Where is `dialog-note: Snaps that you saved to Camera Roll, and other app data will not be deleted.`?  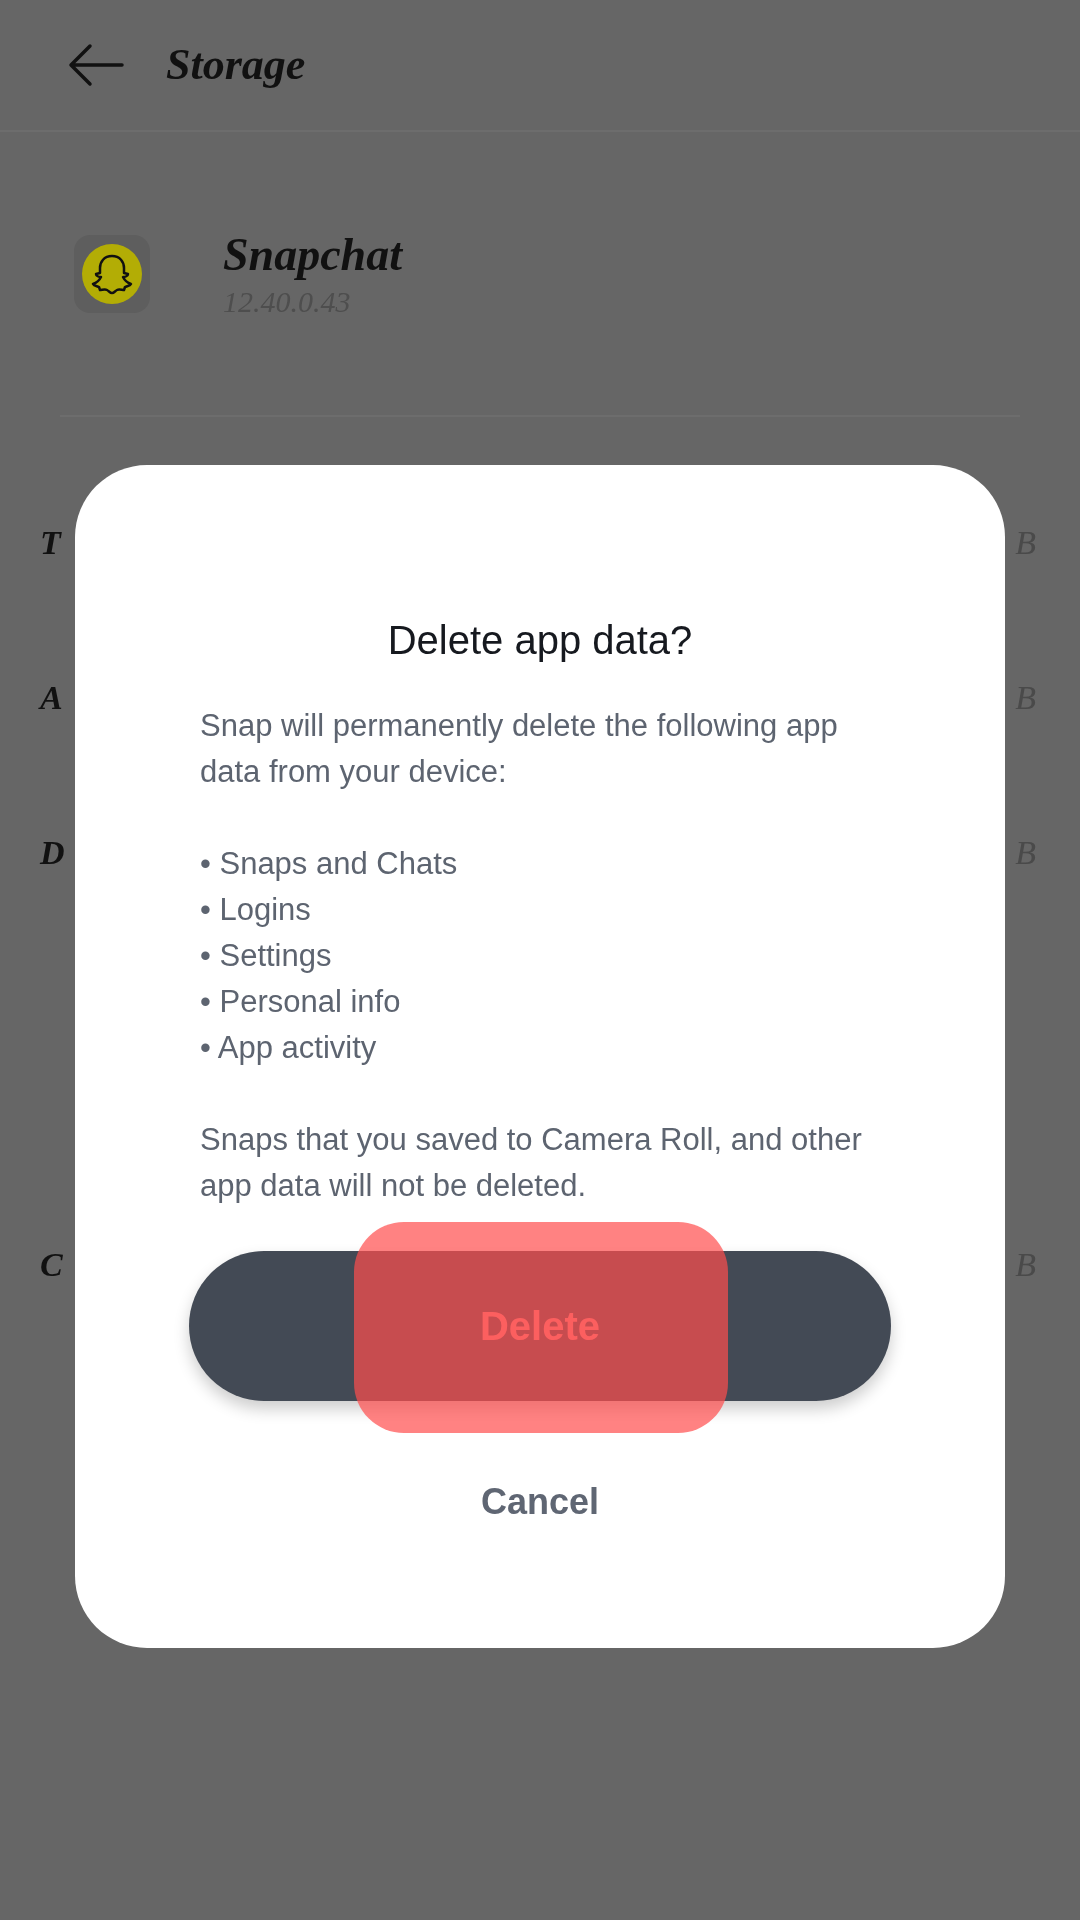 dialog-note: Snaps that you saved to Camera Roll, and other app data will not be deleted. is located at coordinates (531, 1163).